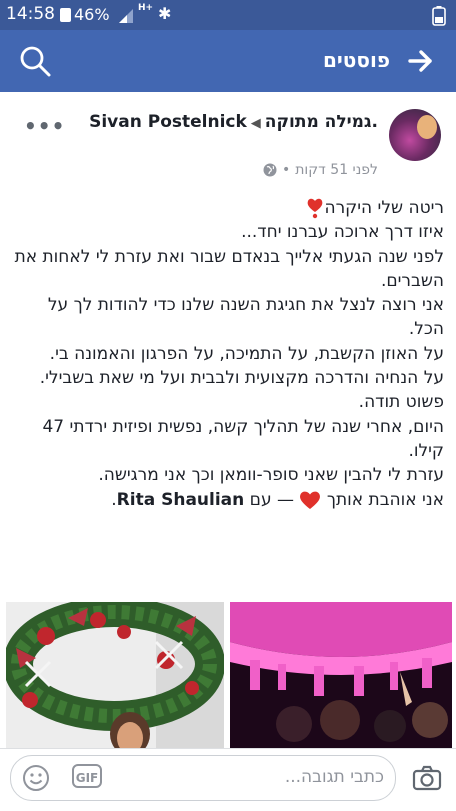  Describe the element at coordinates (356, 60) in the screenshot. I see `page-title: פוסטים` at that location.